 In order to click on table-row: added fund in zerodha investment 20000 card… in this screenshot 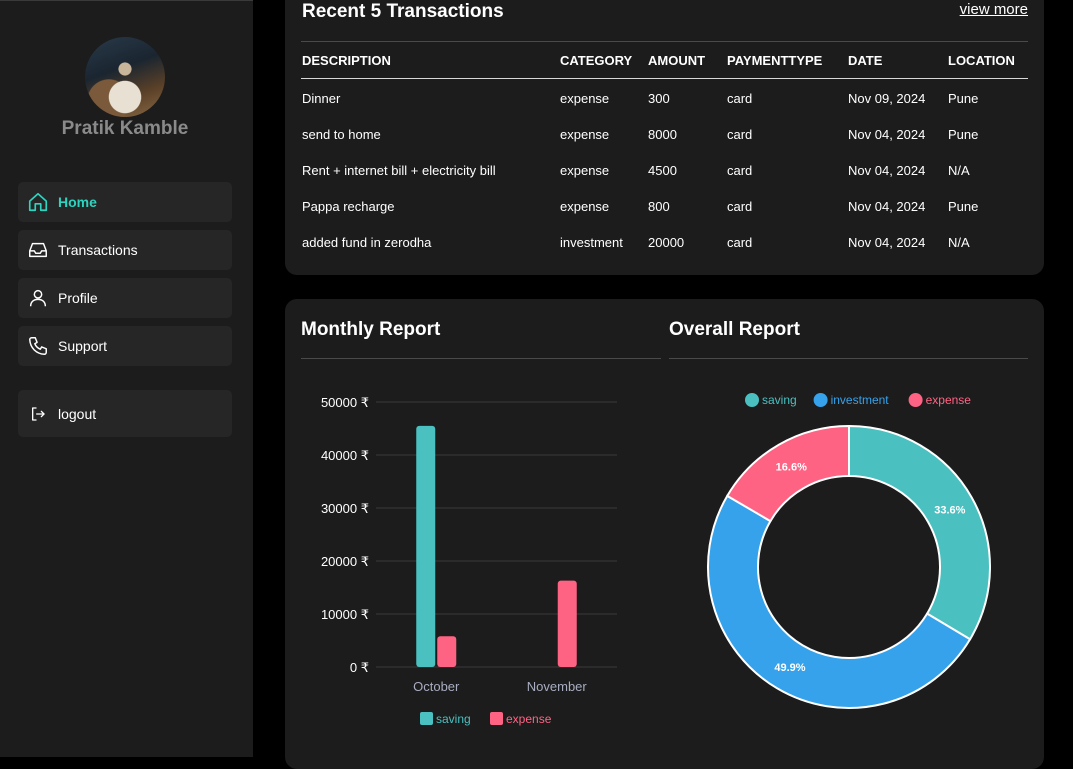, I will do `click(664, 242)`.